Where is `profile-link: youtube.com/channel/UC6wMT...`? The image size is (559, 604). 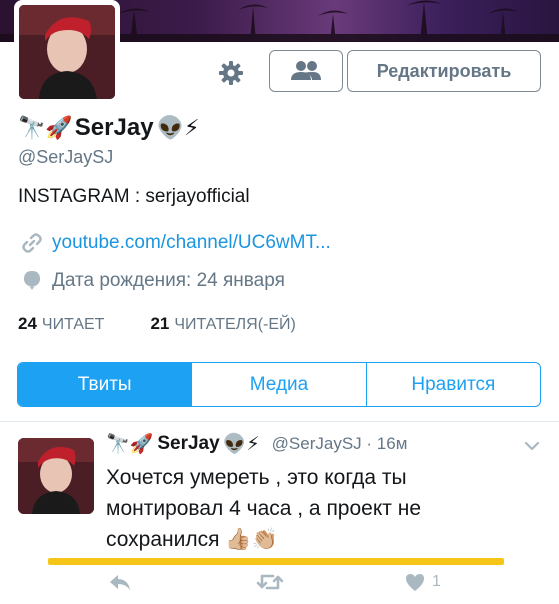
profile-link: youtube.com/channel/UC6wMT... is located at coordinates (191, 243).